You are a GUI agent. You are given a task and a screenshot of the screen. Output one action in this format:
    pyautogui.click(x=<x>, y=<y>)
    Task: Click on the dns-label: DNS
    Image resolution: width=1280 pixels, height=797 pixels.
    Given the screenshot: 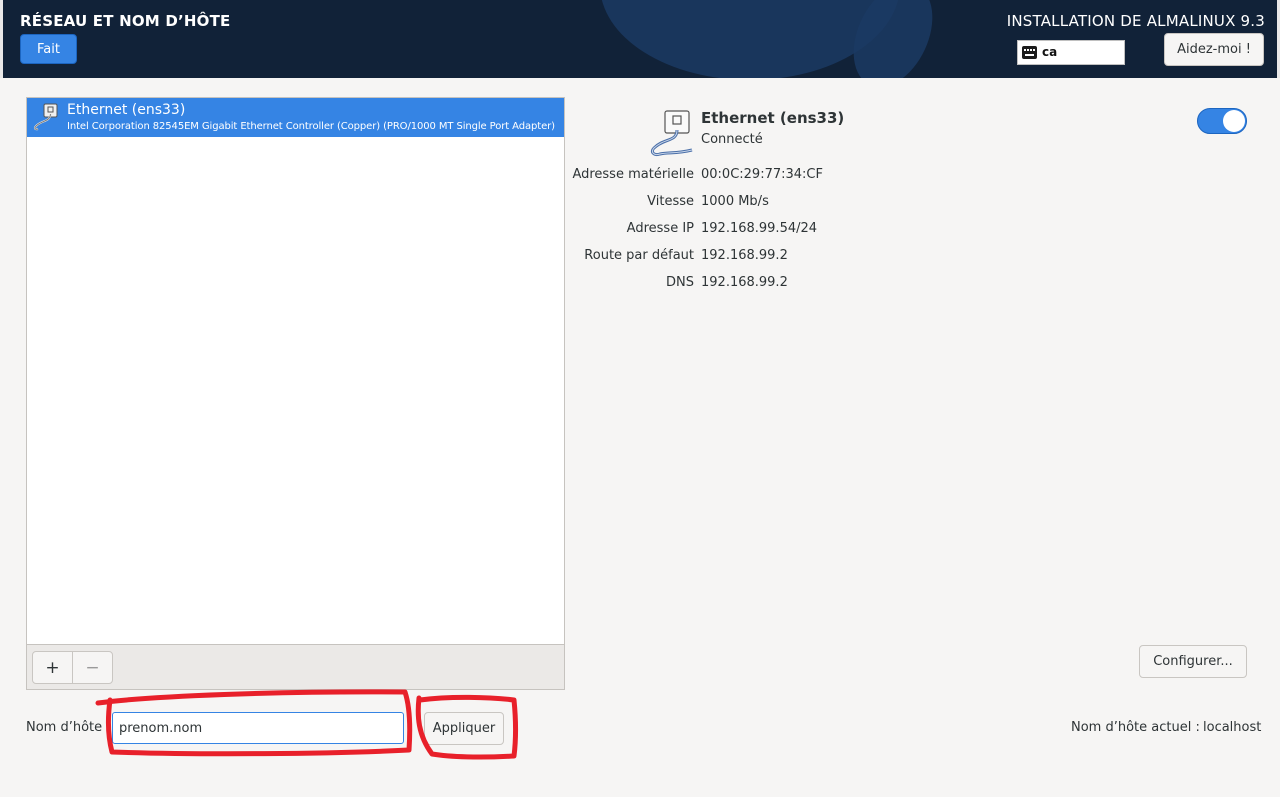 What is the action you would take?
    pyautogui.click(x=680, y=282)
    